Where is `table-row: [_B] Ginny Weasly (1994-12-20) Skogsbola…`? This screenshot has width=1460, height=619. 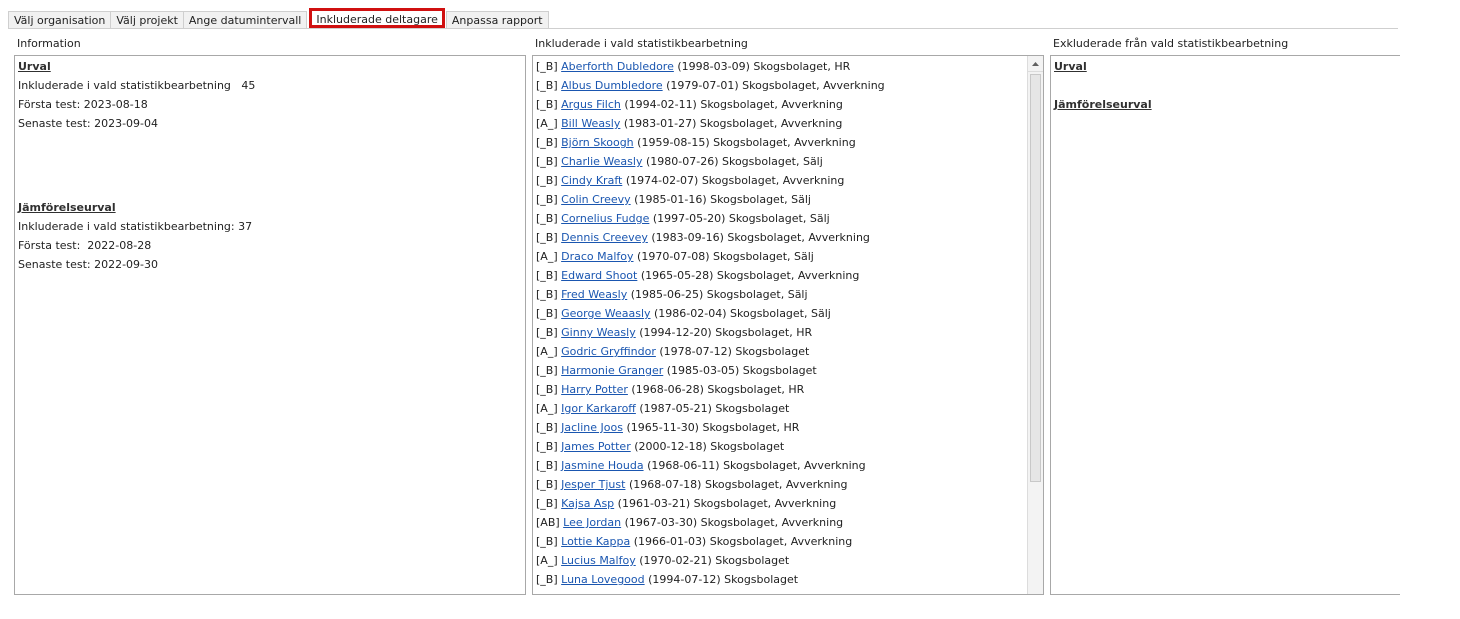
table-row: [_B] Ginny Weasly (1994-12-20) Skogsbola… is located at coordinates (780, 332).